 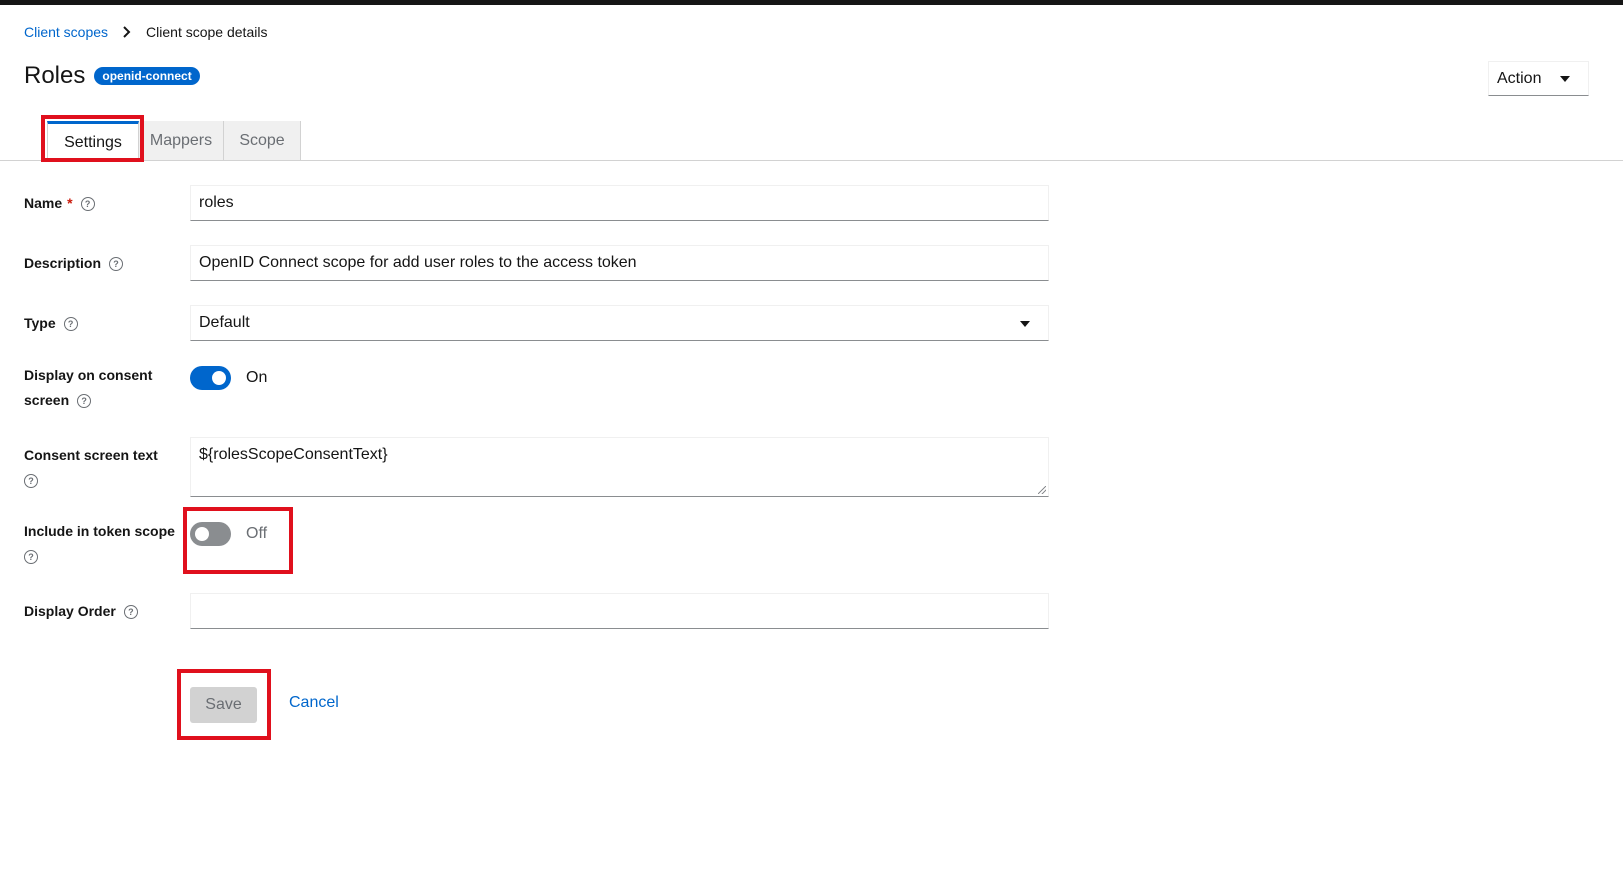 What do you see at coordinates (1519, 78) in the screenshot?
I see `action-label: Action` at bounding box center [1519, 78].